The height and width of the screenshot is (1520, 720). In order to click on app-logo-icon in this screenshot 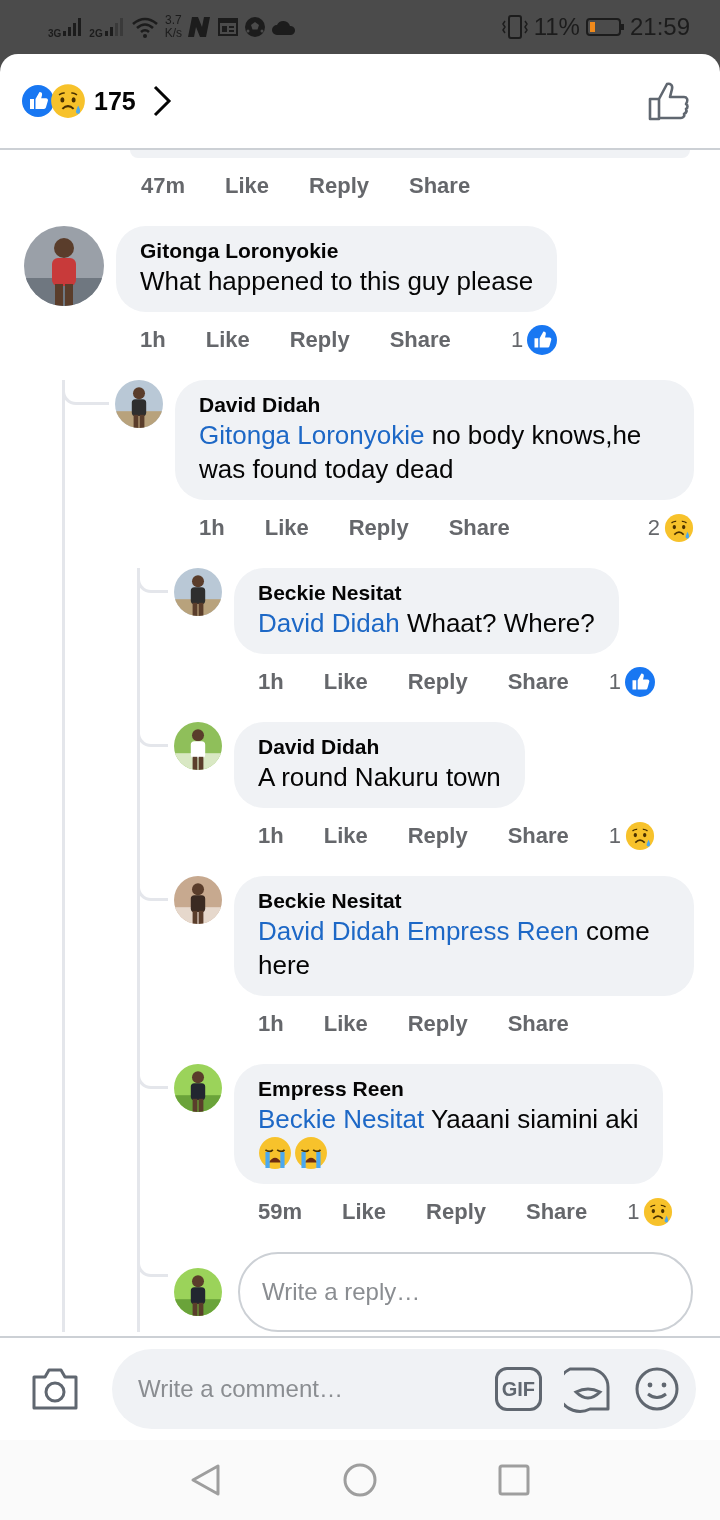, I will do `click(200, 27)`.